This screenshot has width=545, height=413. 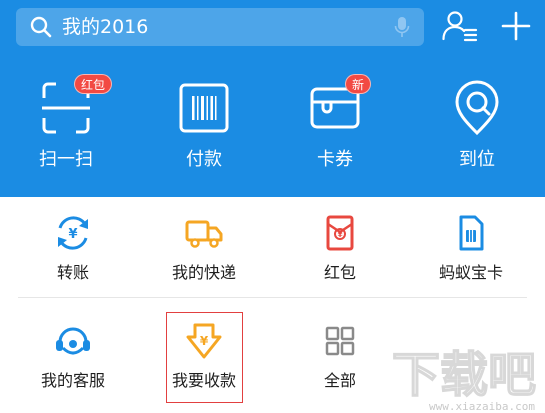 I want to click on grid-item-label: 转账, so click(x=72, y=272).